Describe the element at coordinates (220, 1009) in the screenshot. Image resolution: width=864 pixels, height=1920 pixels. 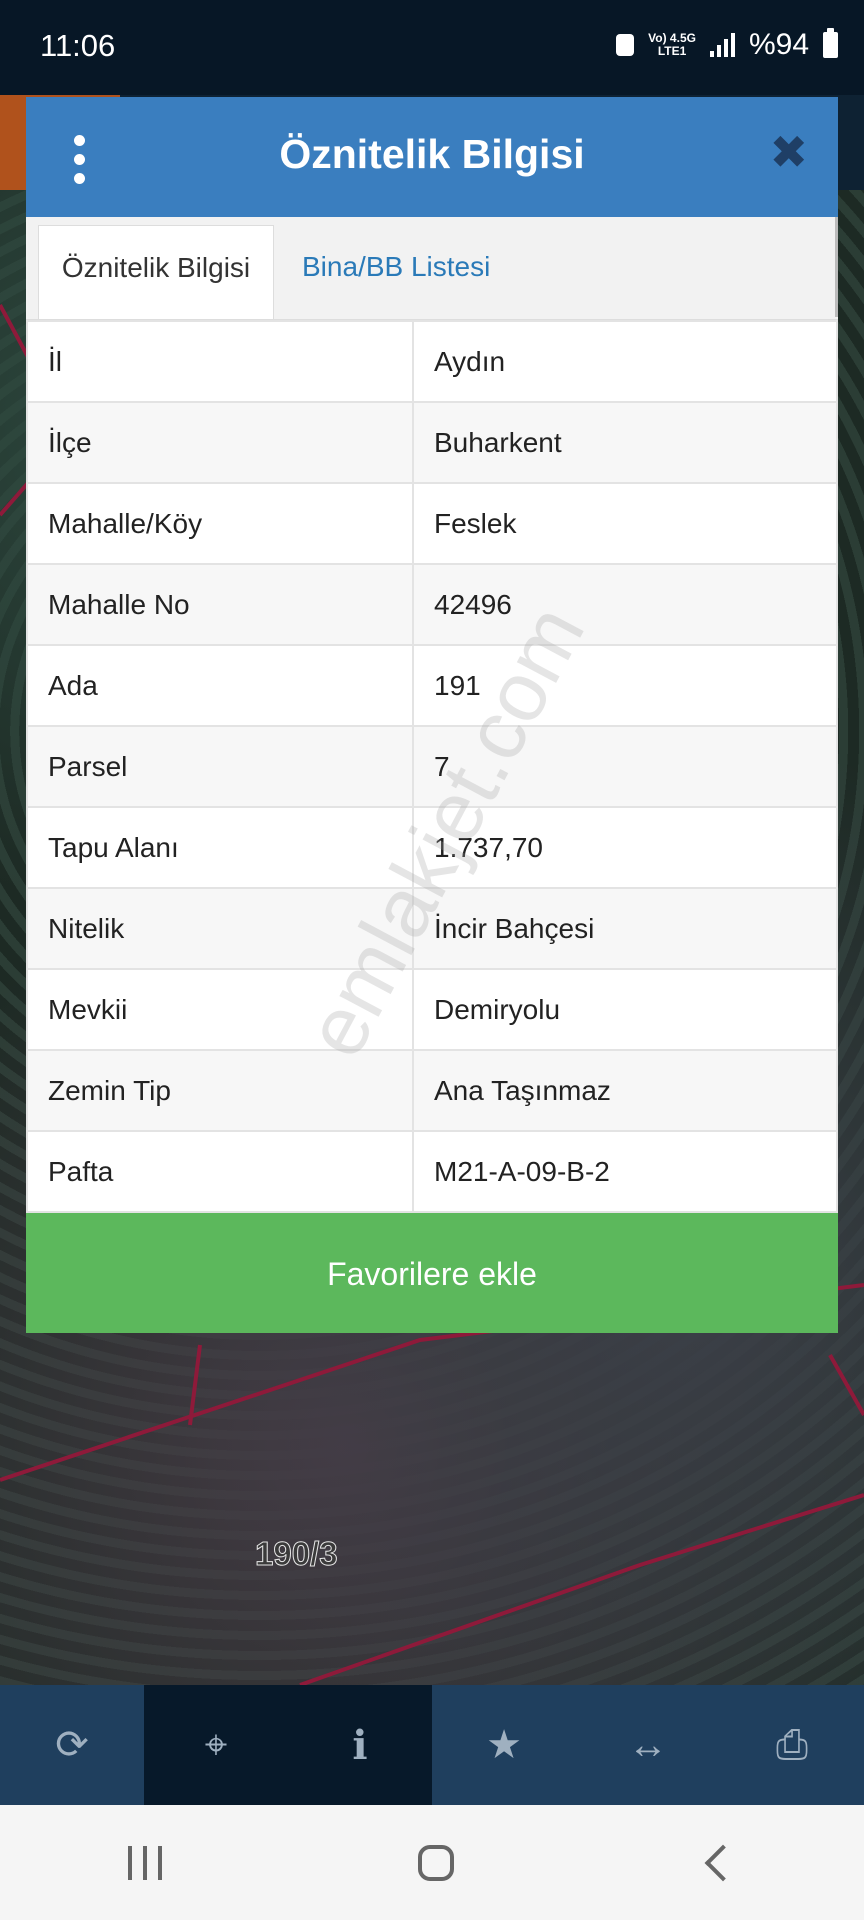
I see `attribute-key: Mevkii` at that location.